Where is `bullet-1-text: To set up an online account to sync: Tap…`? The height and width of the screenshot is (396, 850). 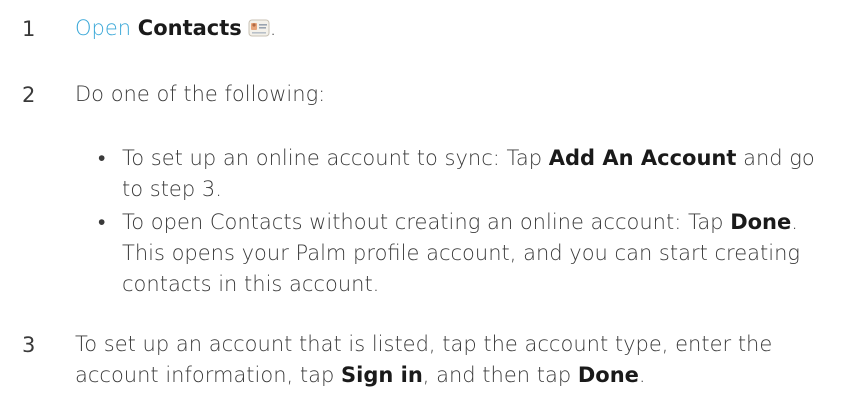
bullet-1-text: To set up an online account to sync: Tap… is located at coordinates (468, 173).